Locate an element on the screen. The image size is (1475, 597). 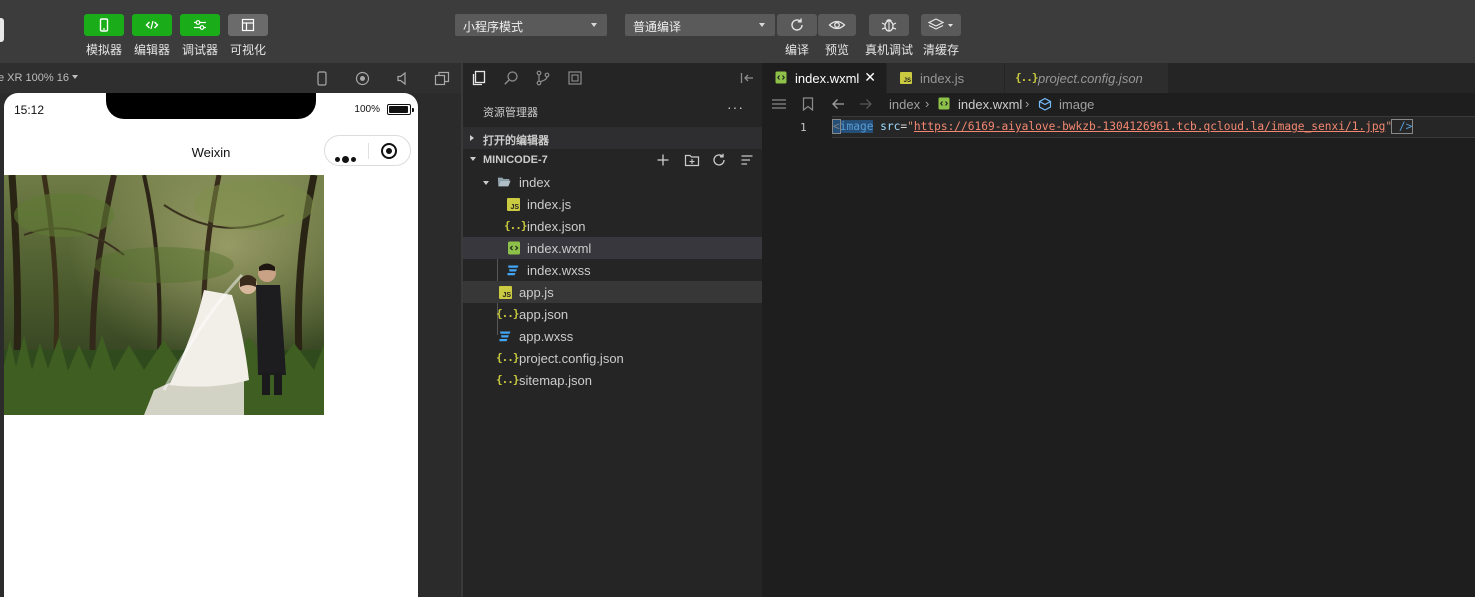
code-token-bracket: < is located at coordinates (836, 126).